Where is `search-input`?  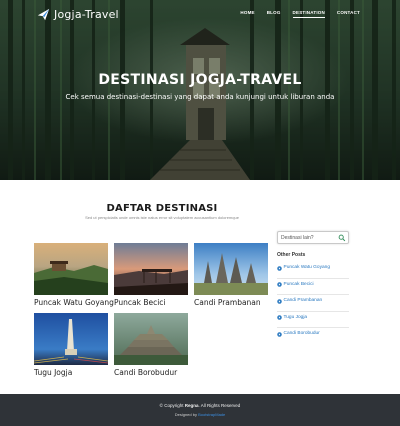
search-input is located at coordinates (308, 238).